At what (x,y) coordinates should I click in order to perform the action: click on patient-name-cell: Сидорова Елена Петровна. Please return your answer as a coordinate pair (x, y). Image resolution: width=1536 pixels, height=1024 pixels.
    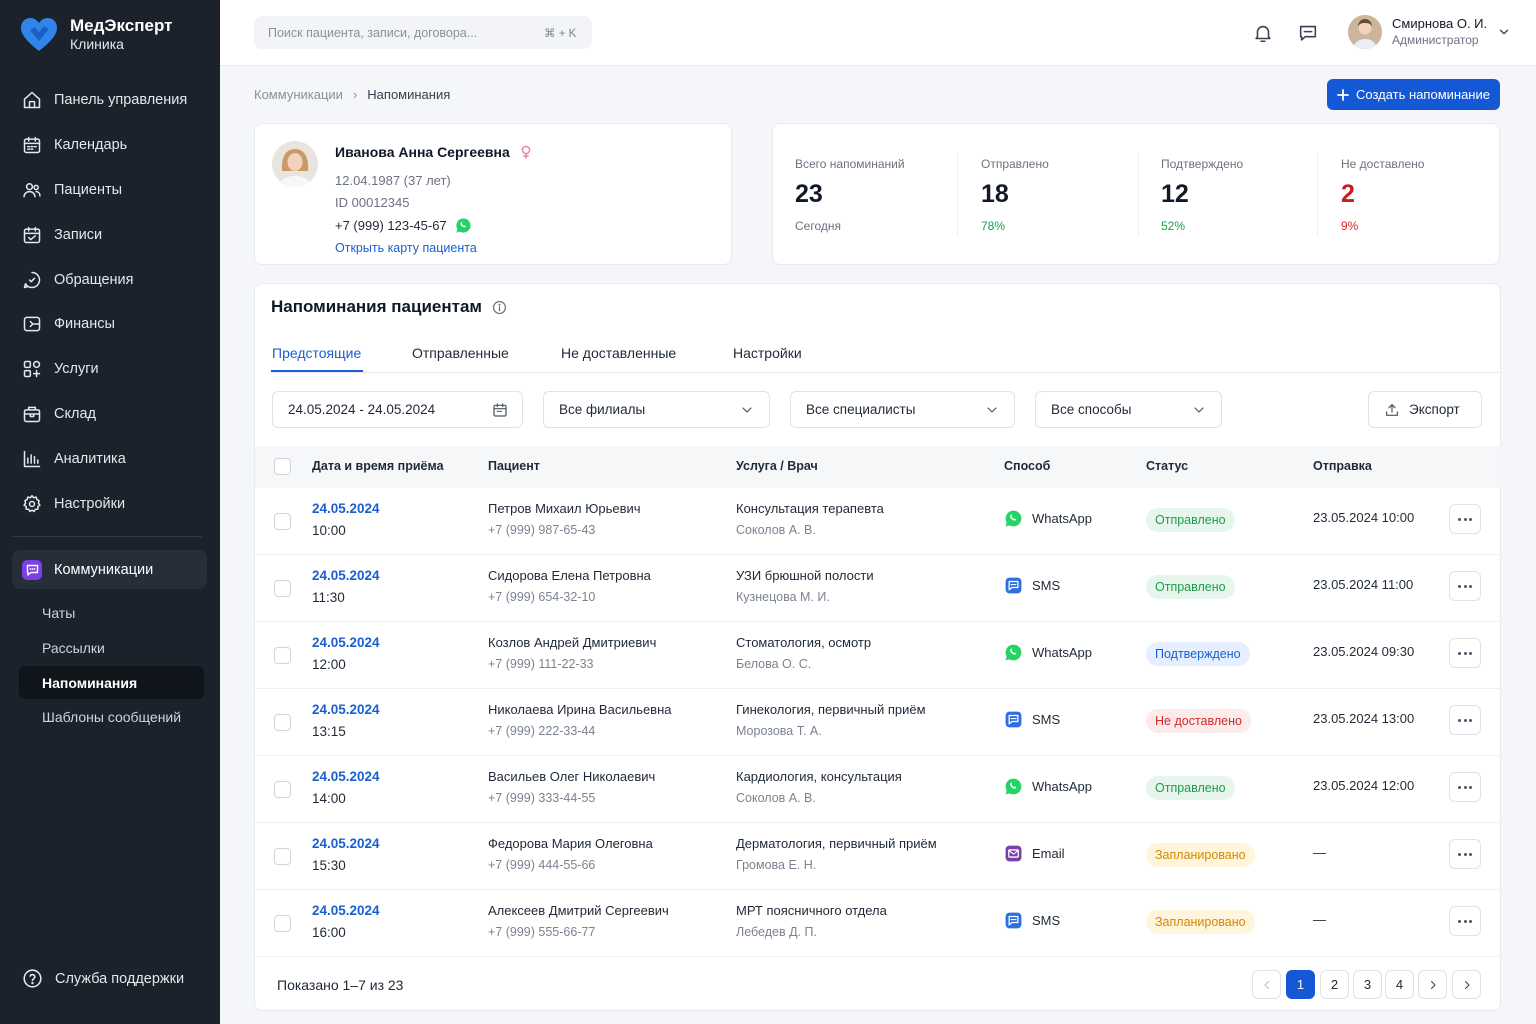
    Looking at the image, I should click on (569, 575).